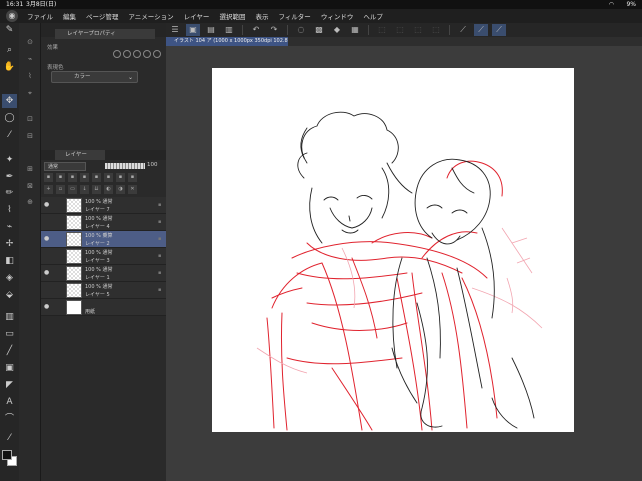 Image resolution: width=642 pixels, height=481 pixels. What do you see at coordinates (132, 189) in the screenshot?
I see `delete-layer-icon: ✕` at bounding box center [132, 189].